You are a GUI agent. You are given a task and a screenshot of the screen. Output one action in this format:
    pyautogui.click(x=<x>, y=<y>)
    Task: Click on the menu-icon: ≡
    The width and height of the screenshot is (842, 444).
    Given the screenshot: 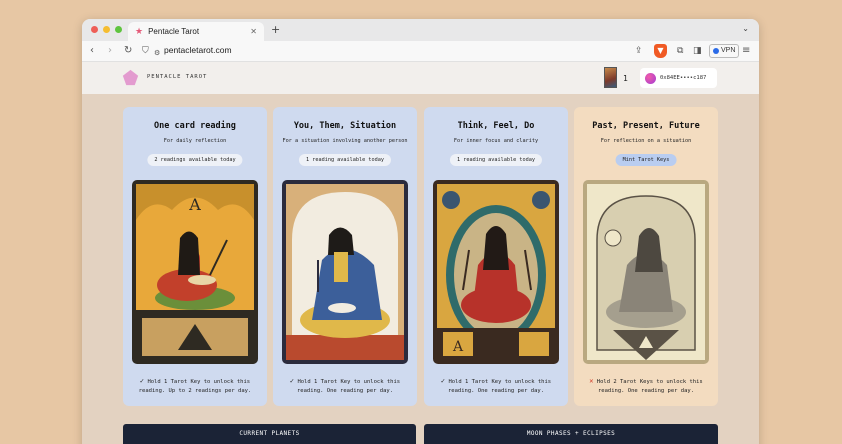 What is the action you would take?
    pyautogui.click(x=746, y=51)
    